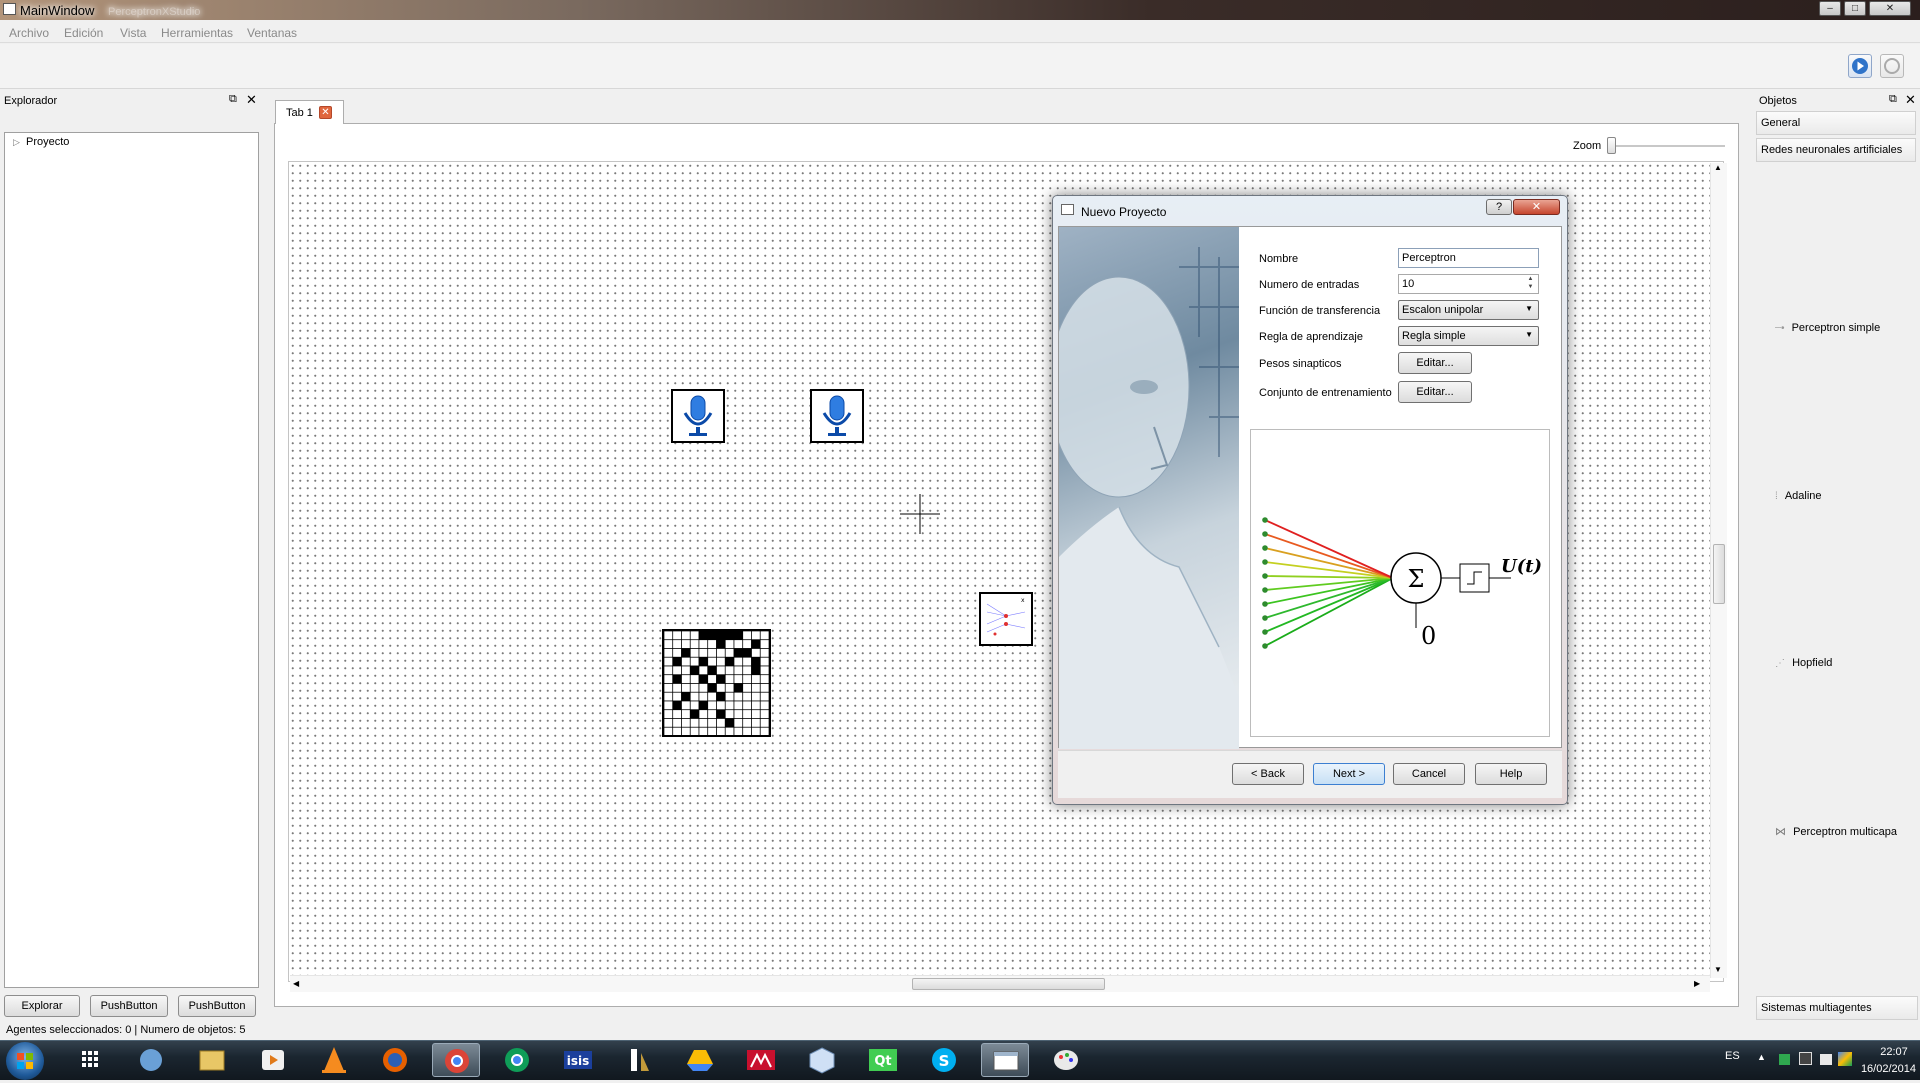 This screenshot has height=1083, width=1920. What do you see at coordinates (700, 1060) in the screenshot?
I see `taskbar-drive` at bounding box center [700, 1060].